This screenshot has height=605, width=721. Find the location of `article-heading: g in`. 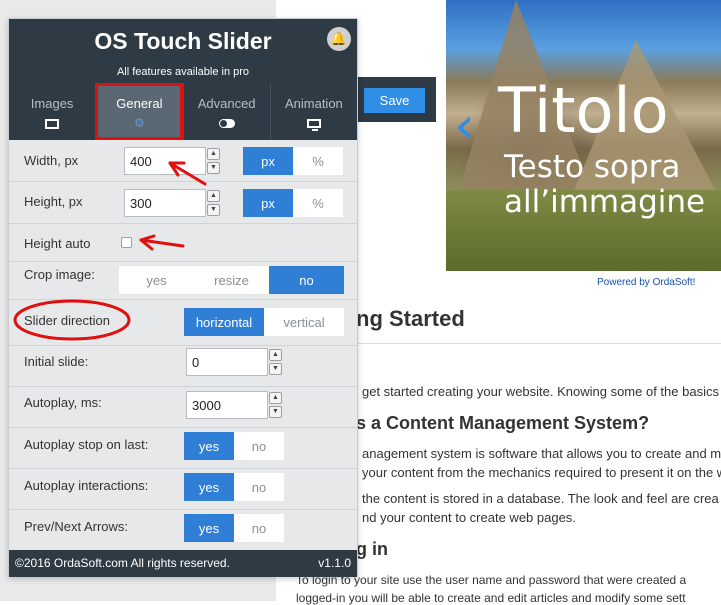

article-heading: g in is located at coordinates (372, 549).